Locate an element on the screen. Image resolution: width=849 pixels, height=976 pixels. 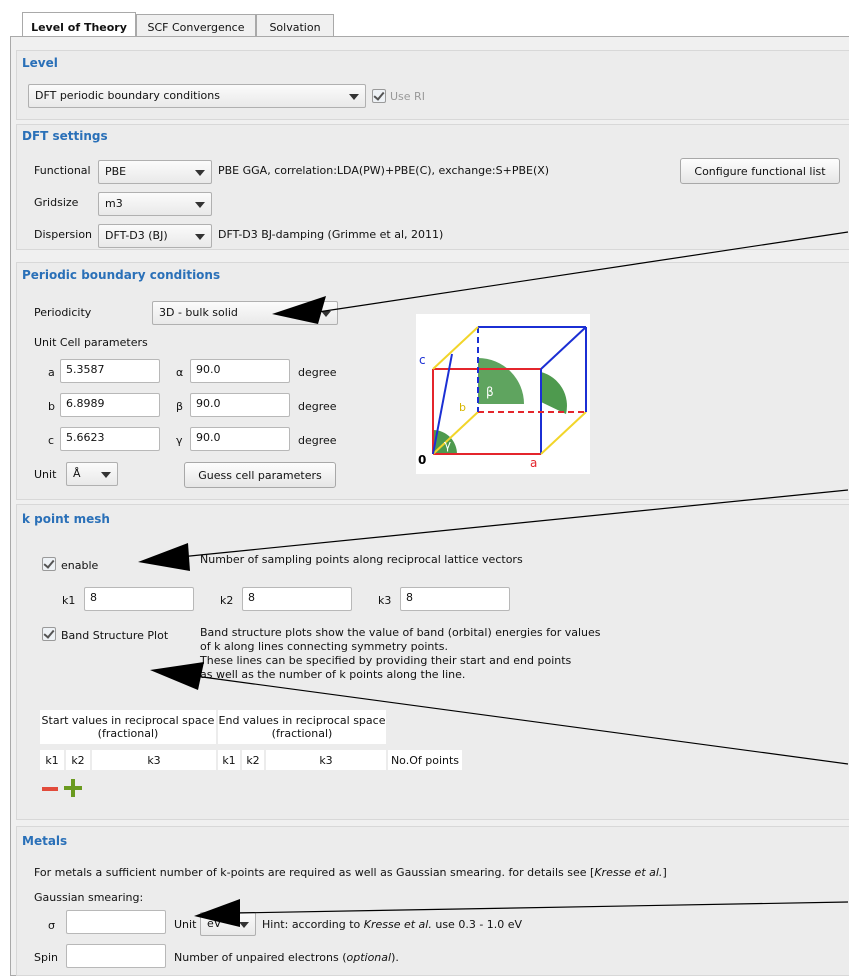
smearing-unit-label: Unit is located at coordinates (185, 924).